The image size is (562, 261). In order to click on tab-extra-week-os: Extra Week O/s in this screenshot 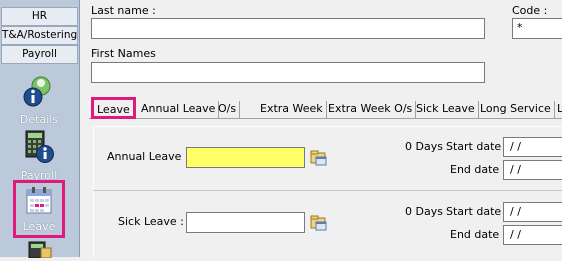, I will do `click(371, 109)`.